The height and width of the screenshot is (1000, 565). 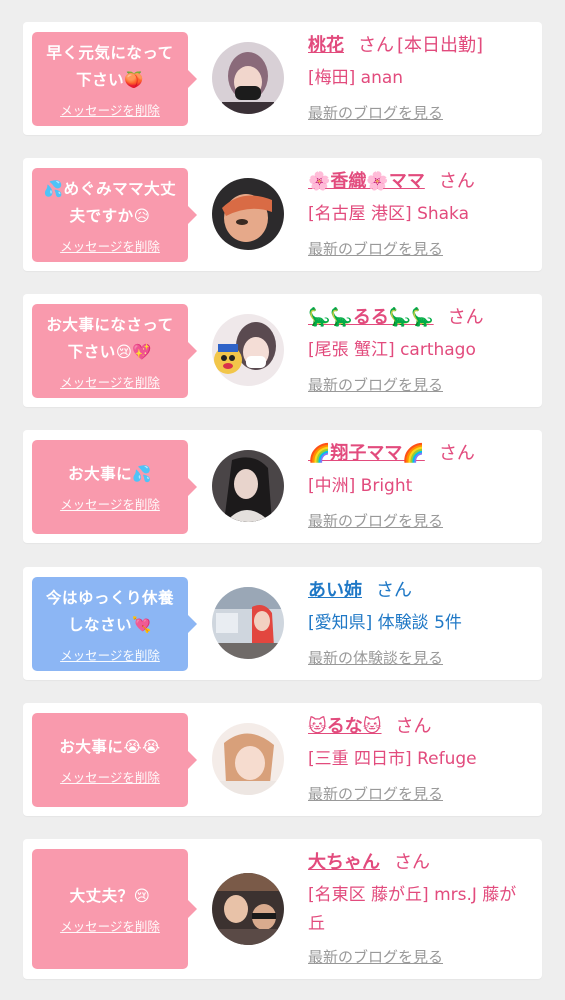 I want to click on shop-info: [中洲] Bright, so click(x=360, y=486).